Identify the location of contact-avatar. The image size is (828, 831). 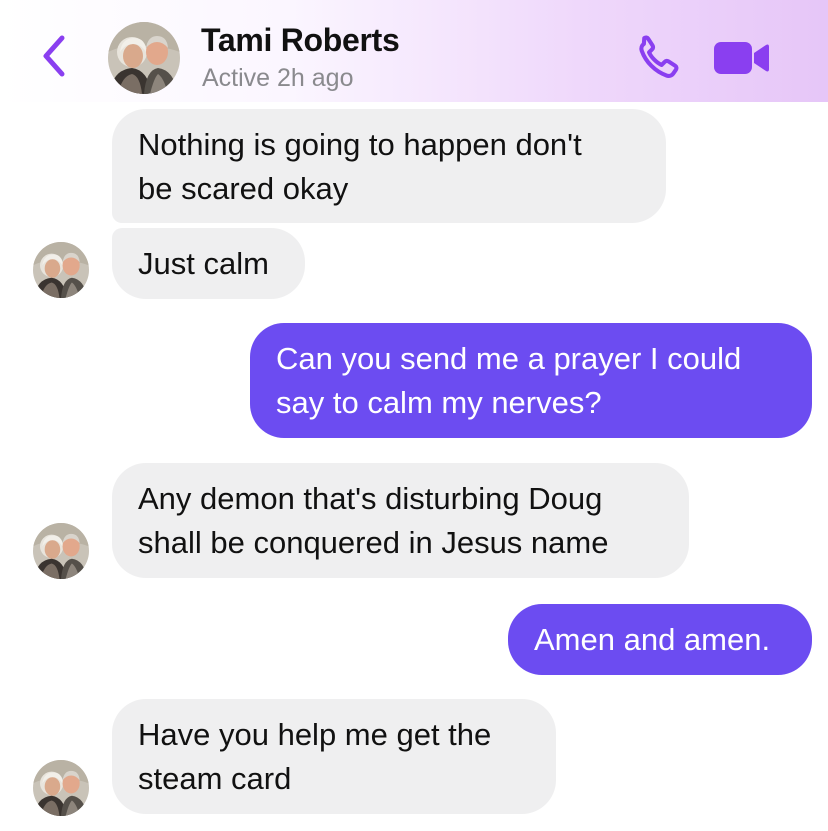
(144, 58).